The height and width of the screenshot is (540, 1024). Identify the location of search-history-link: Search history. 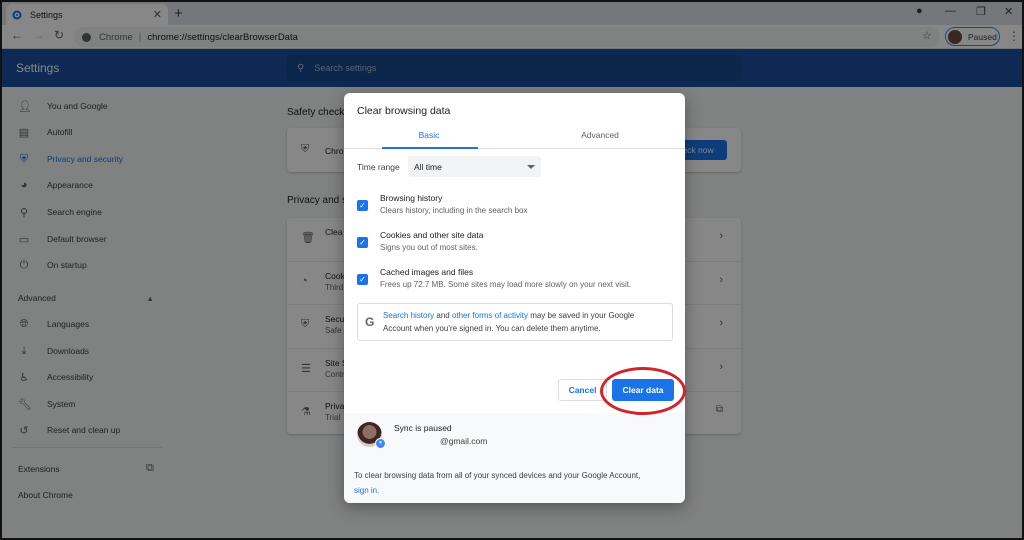
(408, 315).